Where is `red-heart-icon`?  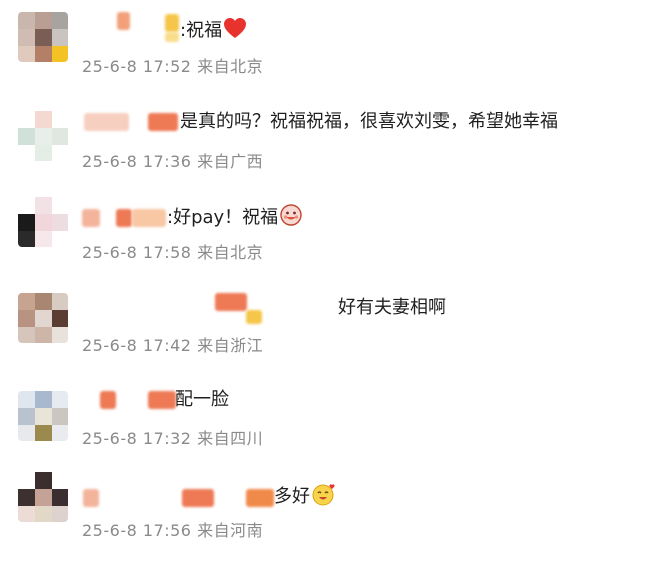
red-heart-icon is located at coordinates (235, 31).